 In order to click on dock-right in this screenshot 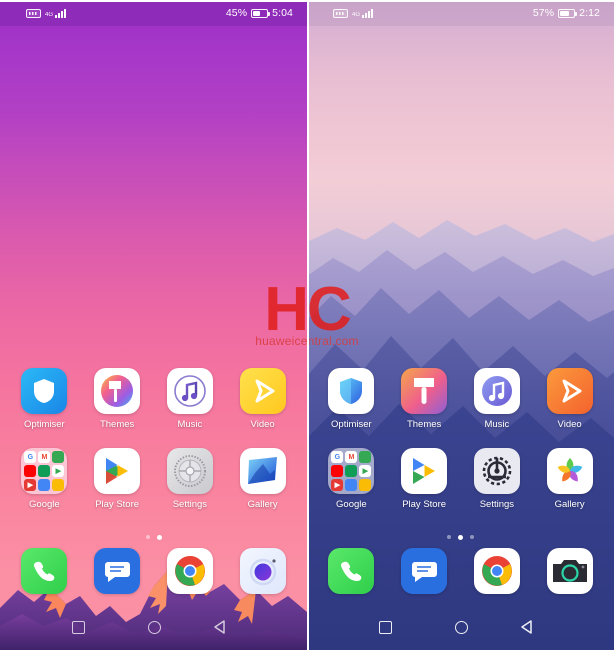, I will do `click(460, 571)`.